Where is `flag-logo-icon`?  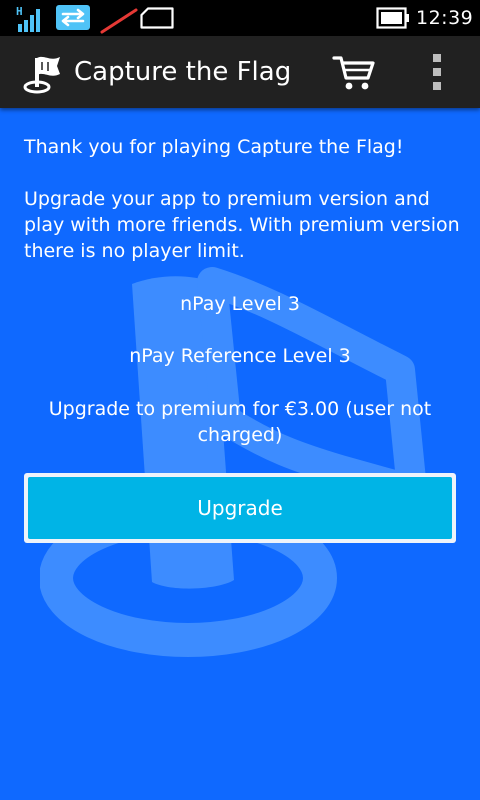
flag-logo-icon is located at coordinates (43, 72).